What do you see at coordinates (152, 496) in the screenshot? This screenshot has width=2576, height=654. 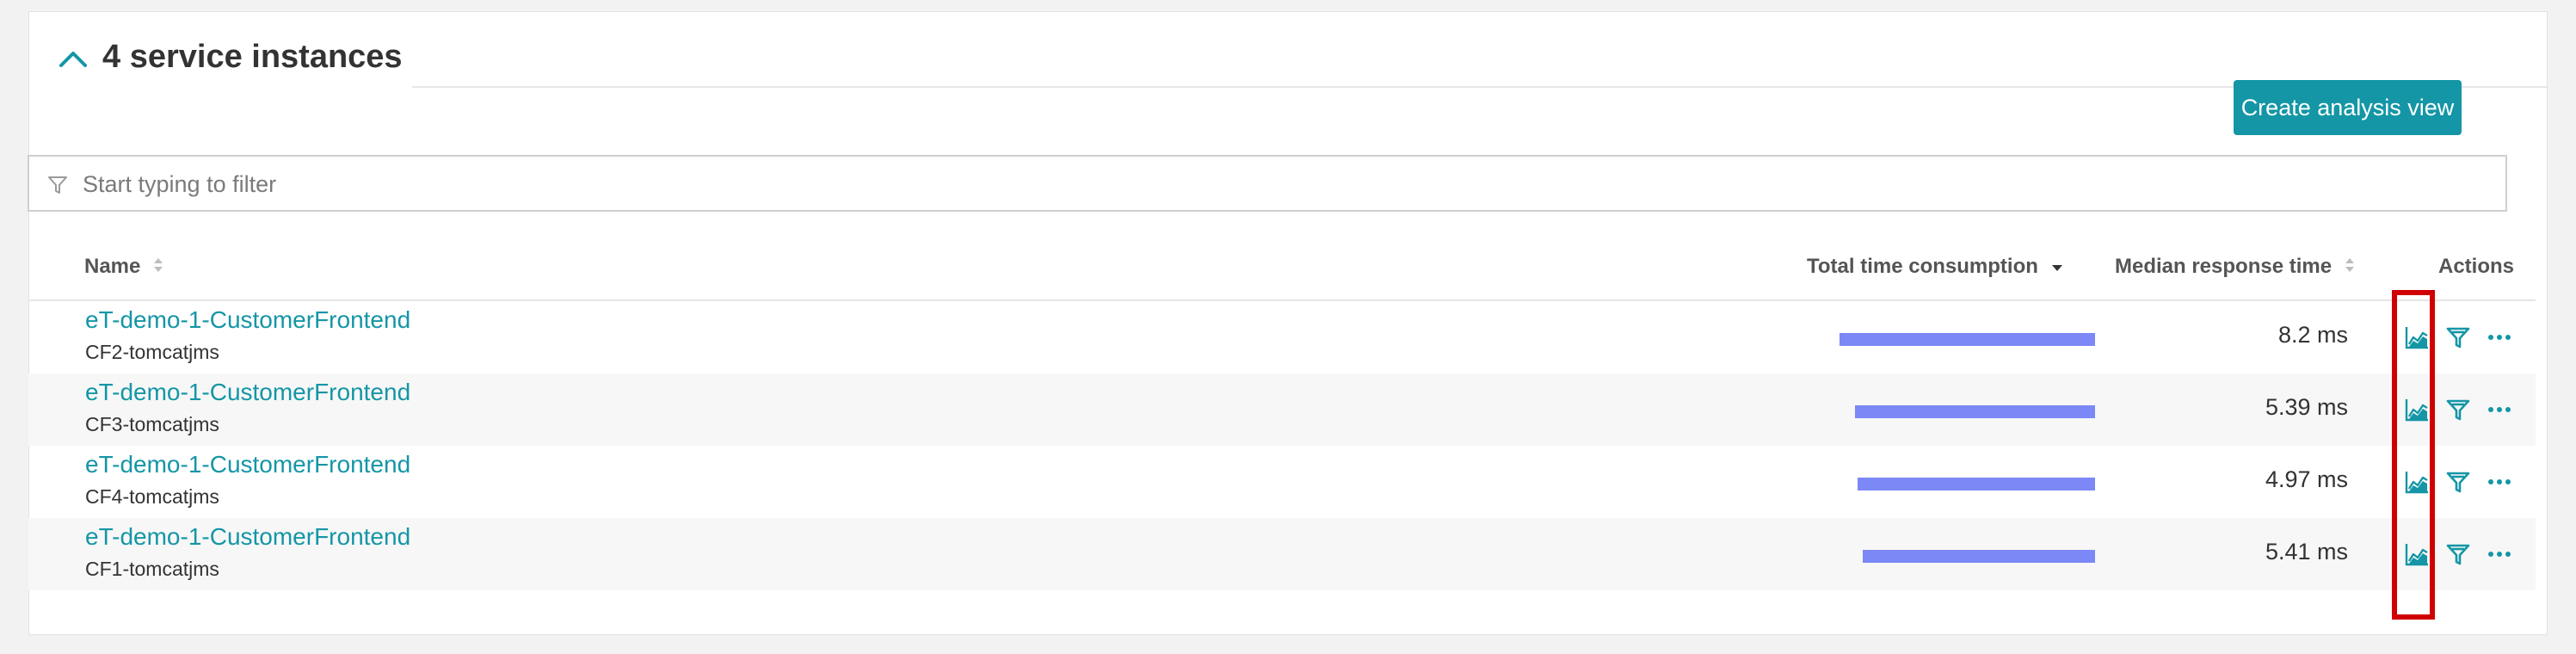 I see `instance-name: CF4-tomcatjms` at bounding box center [152, 496].